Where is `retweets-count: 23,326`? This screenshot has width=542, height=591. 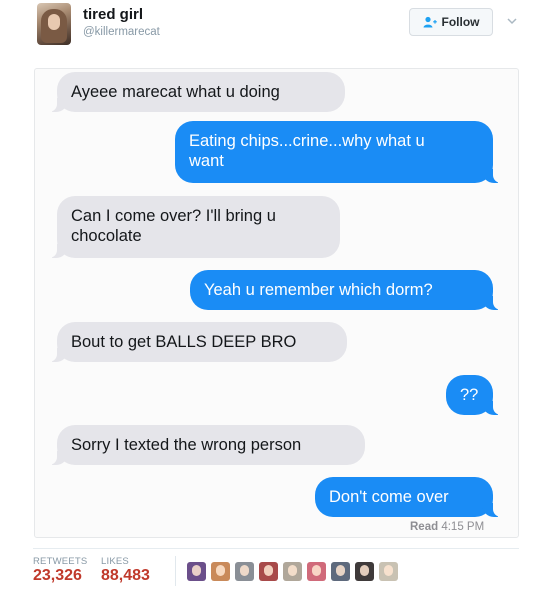
retweets-count: 23,326 is located at coordinates (57, 576).